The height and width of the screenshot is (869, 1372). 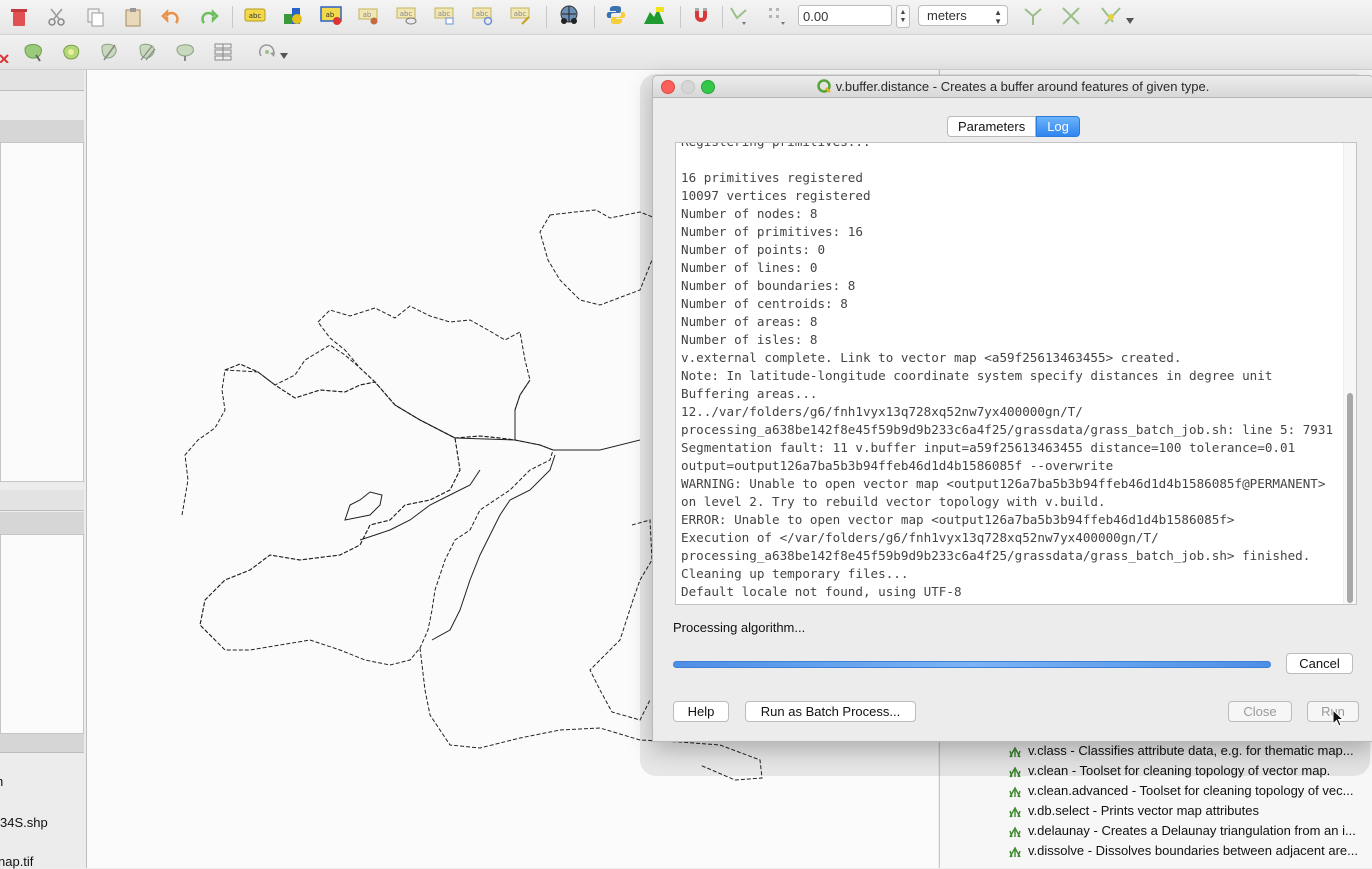 What do you see at coordinates (654, 15) in the screenshot?
I see `raster-terrain-icon` at bounding box center [654, 15].